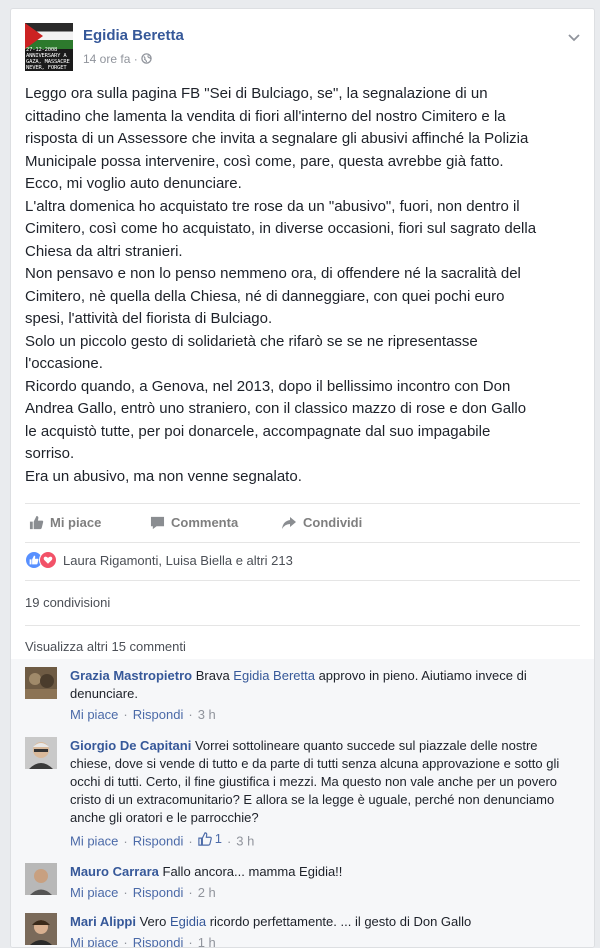  I want to click on comment-body: Vero, so click(154, 921).